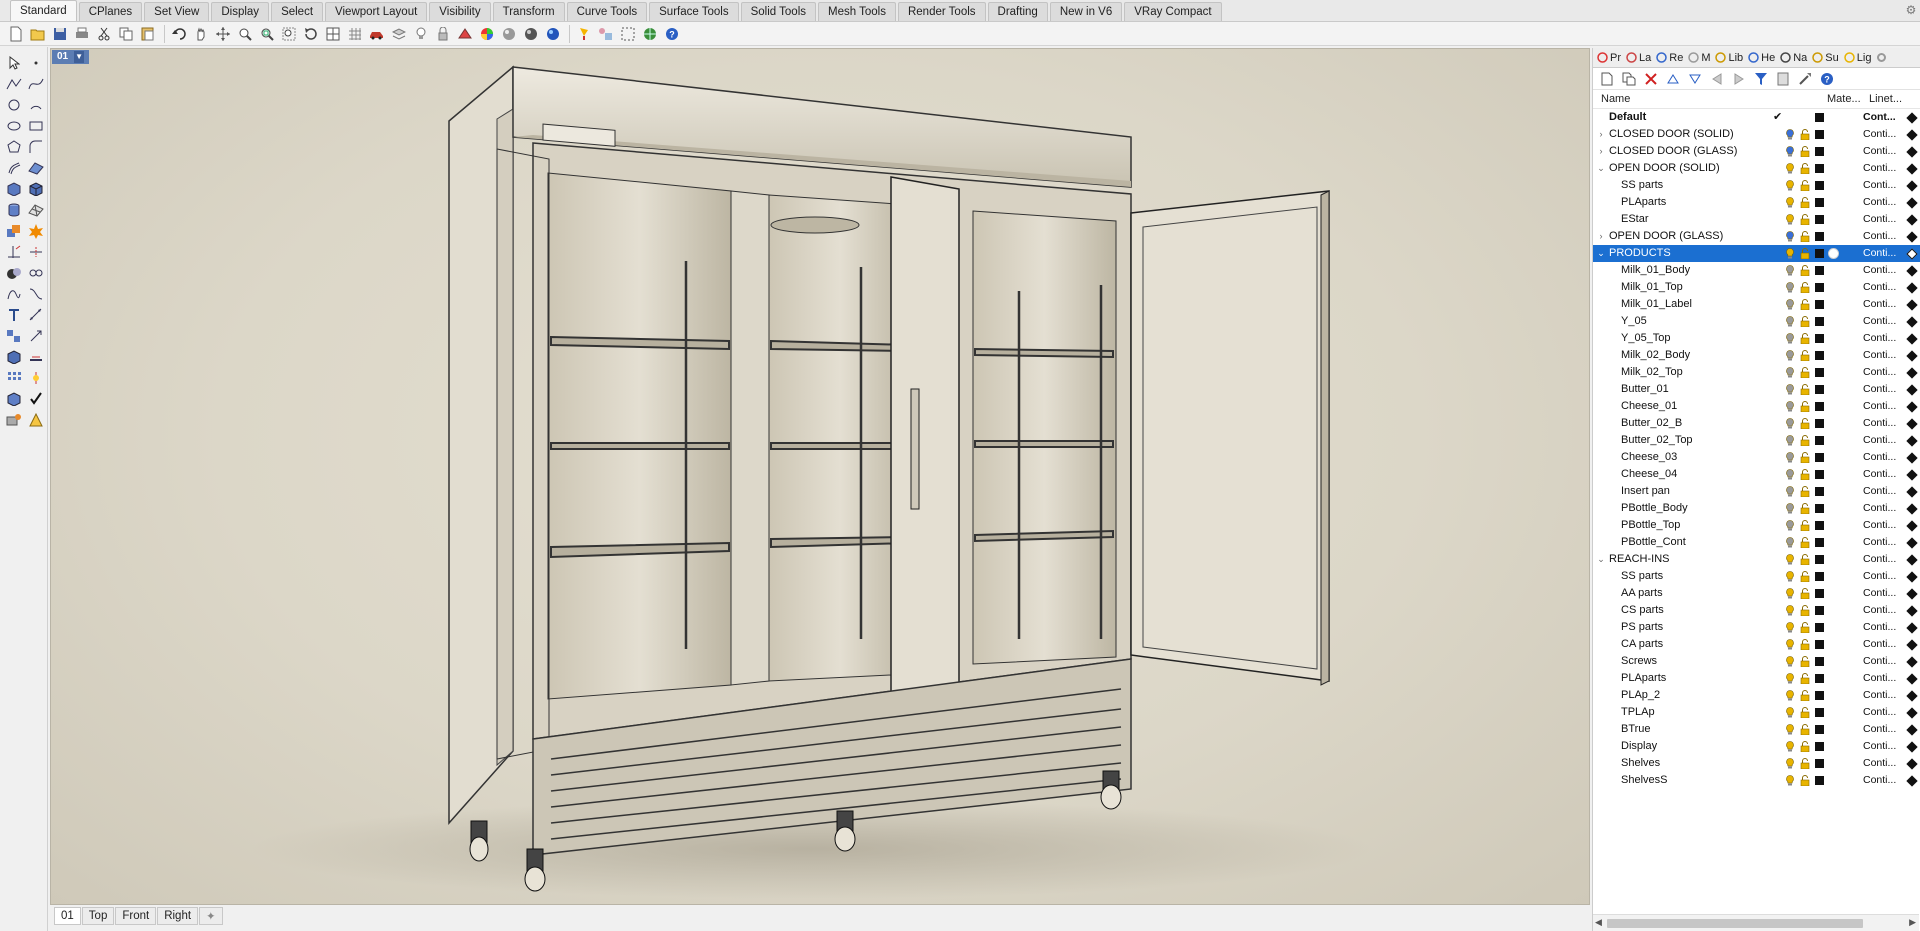 The height and width of the screenshot is (931, 1920). Describe the element at coordinates (1729, 58) in the screenshot. I see `panel-tab-lib: Lib` at that location.